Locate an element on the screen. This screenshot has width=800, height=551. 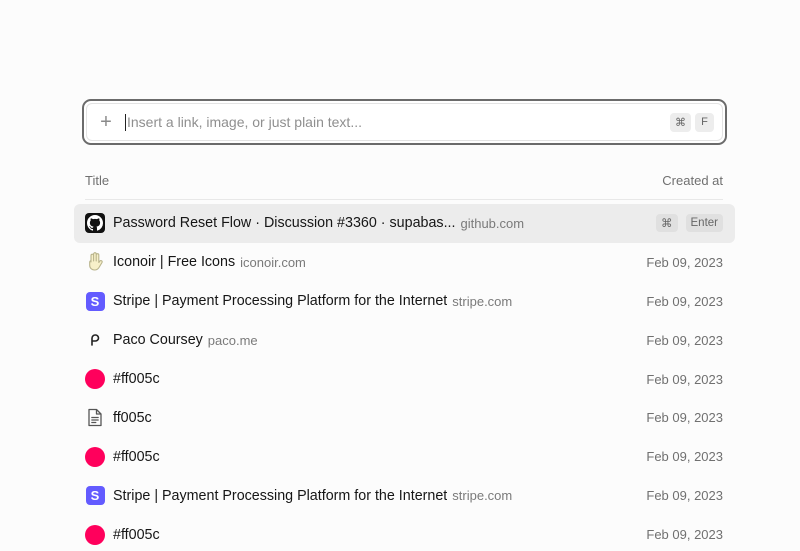
item-title: Iconoir | Free Icons is located at coordinates (174, 262).